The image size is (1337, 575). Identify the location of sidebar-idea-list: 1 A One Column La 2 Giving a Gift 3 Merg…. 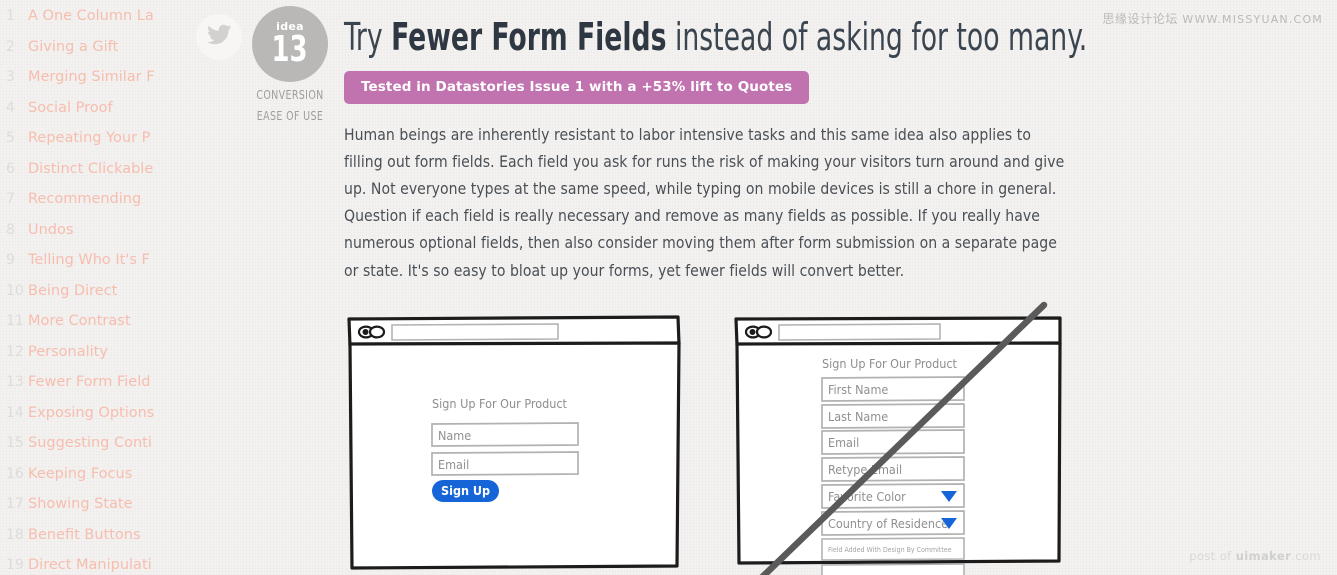
(90, 287).